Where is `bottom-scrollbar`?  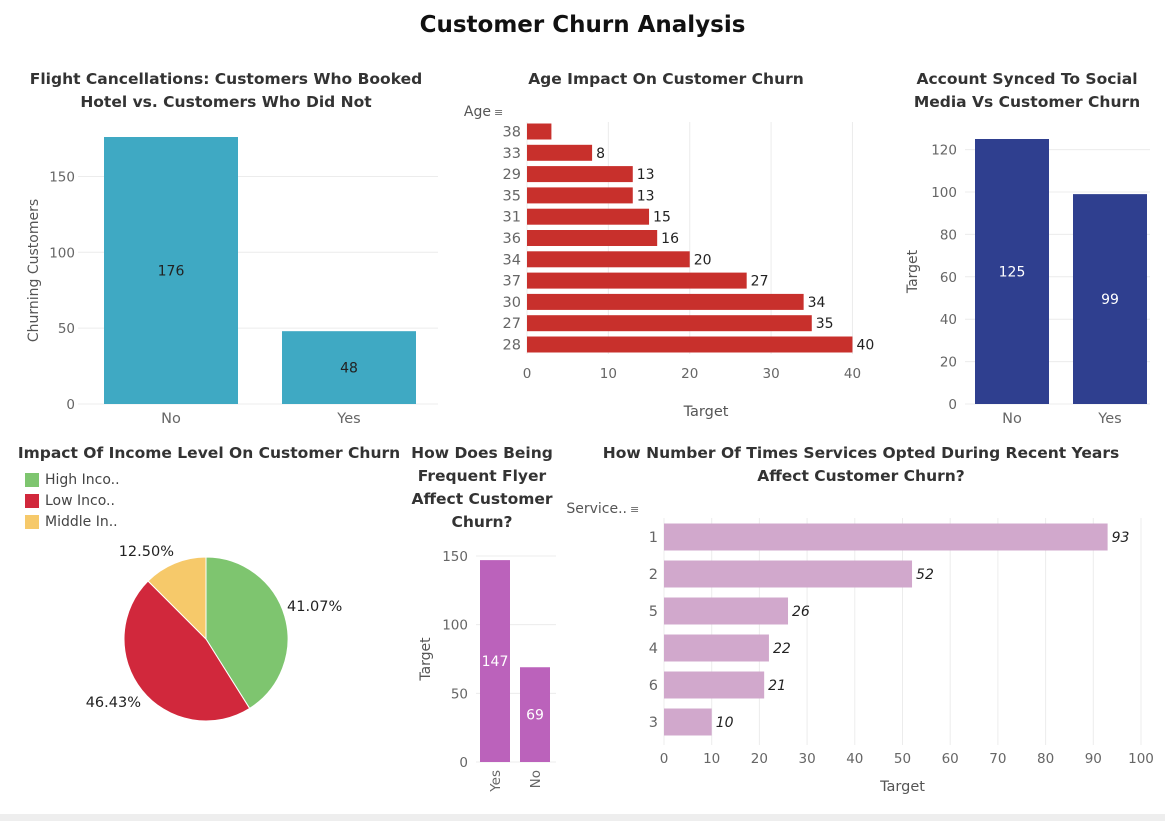
bottom-scrollbar is located at coordinates (582, 817).